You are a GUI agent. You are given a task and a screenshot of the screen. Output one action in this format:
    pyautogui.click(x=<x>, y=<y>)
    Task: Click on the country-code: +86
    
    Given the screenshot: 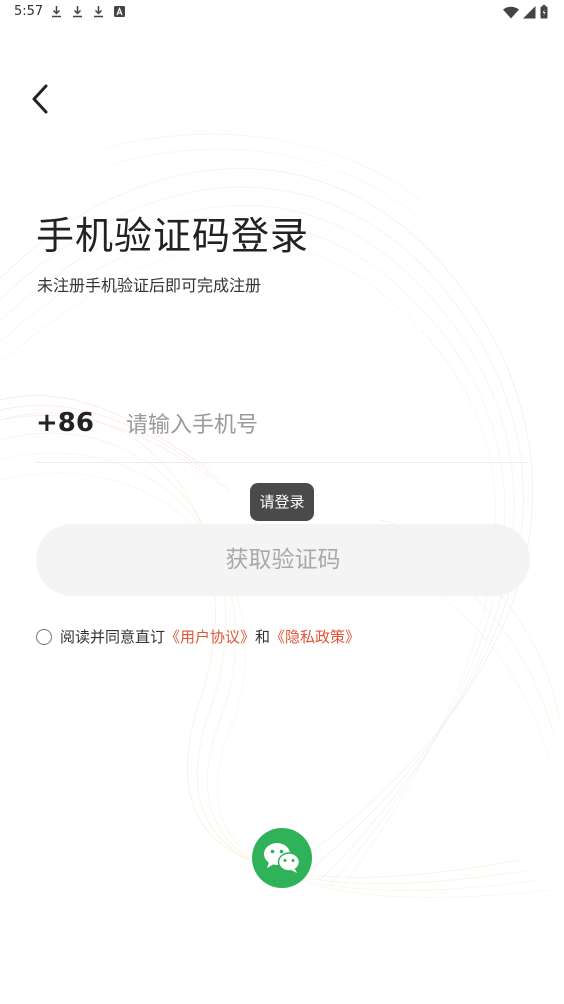 What is the action you would take?
    pyautogui.click(x=65, y=423)
    